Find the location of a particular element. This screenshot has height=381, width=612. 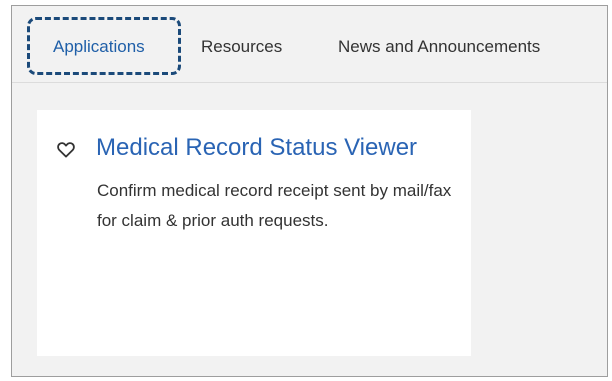

application-title-link: Medical Record Status Viewer is located at coordinates (256, 148).